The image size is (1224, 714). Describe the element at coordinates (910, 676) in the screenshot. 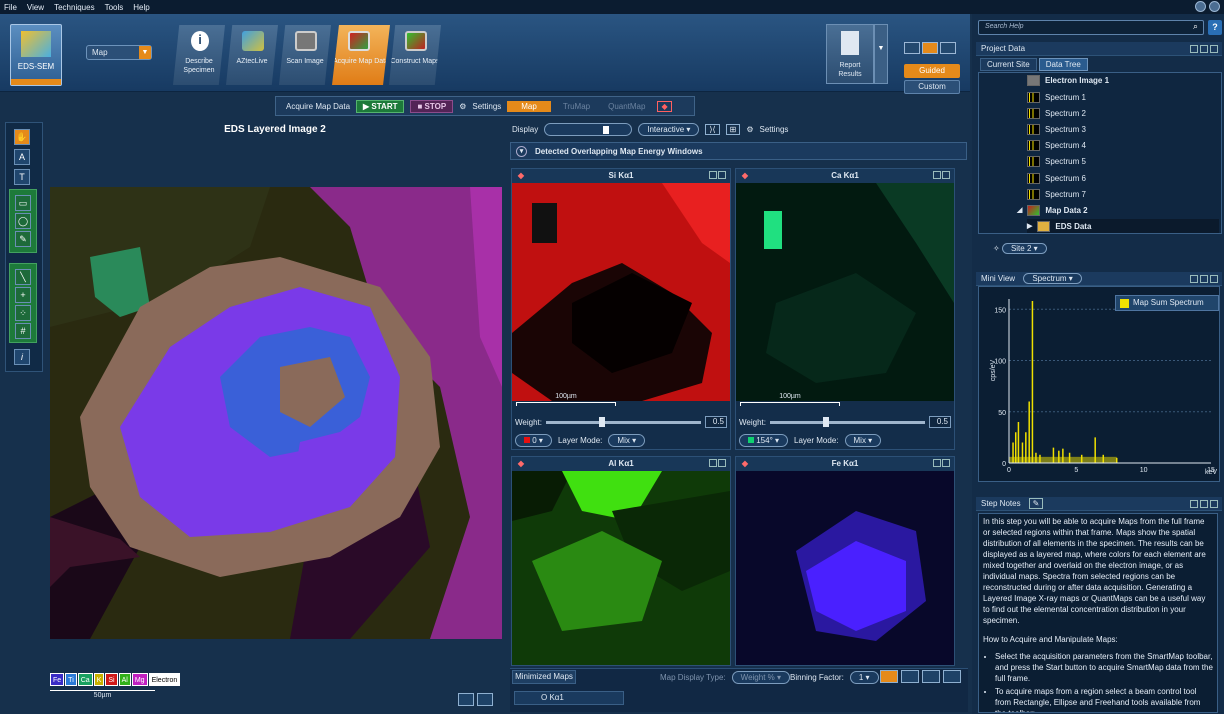

I see `crosshair-icon` at that location.